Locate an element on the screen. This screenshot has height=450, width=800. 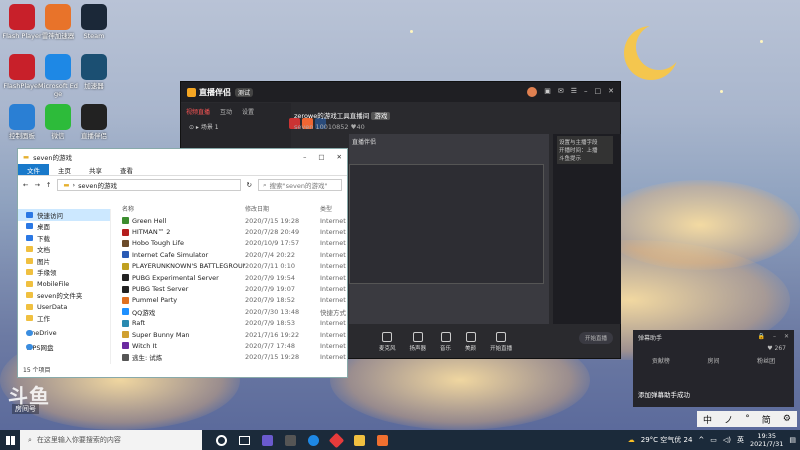
live-tab: 互动 is located at coordinates (226, 111).